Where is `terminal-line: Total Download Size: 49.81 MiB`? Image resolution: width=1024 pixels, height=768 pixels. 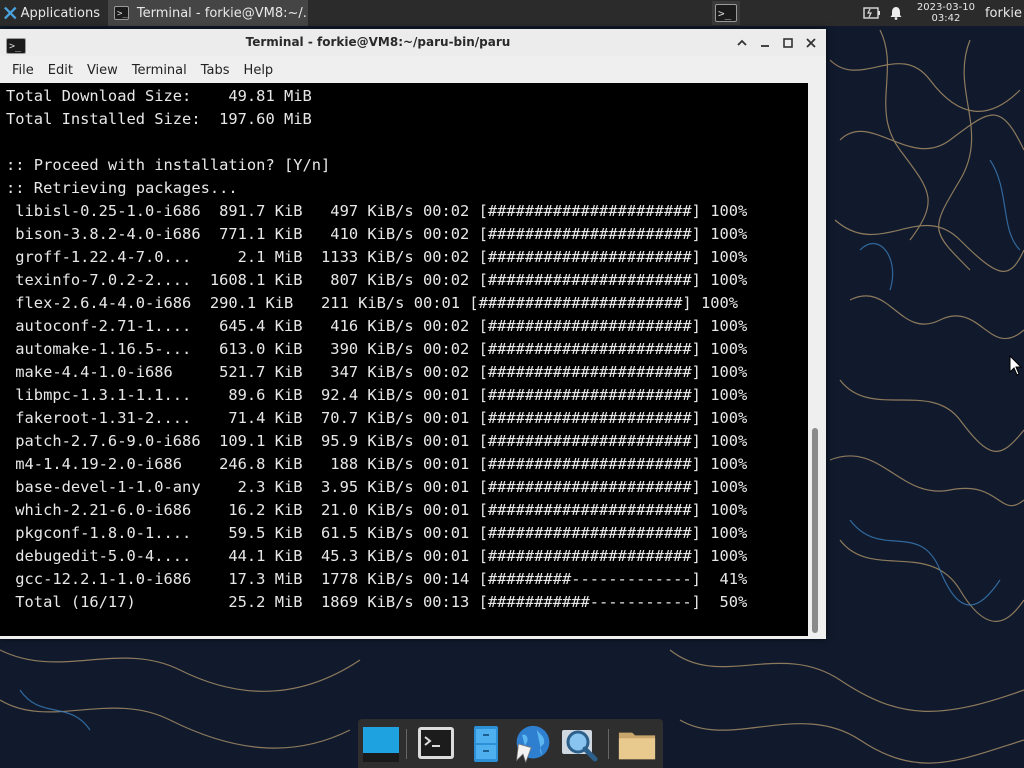 terminal-line: Total Download Size: 49.81 MiB is located at coordinates (159, 96).